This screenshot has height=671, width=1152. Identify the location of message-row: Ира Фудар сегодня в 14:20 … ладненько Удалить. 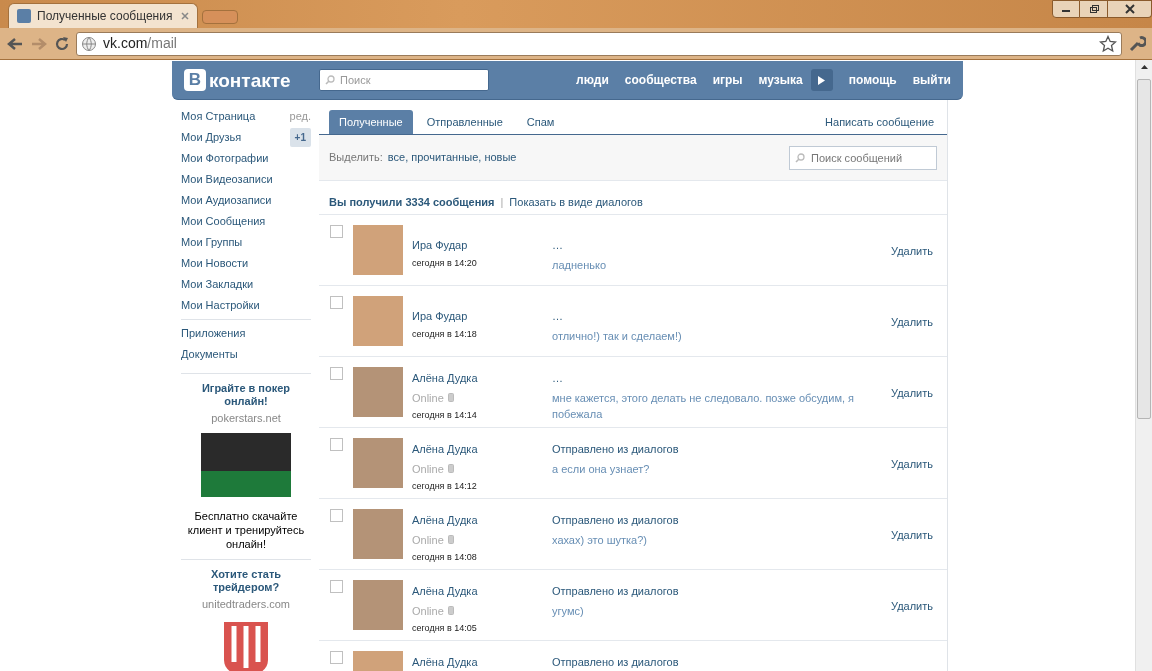
(633, 250).